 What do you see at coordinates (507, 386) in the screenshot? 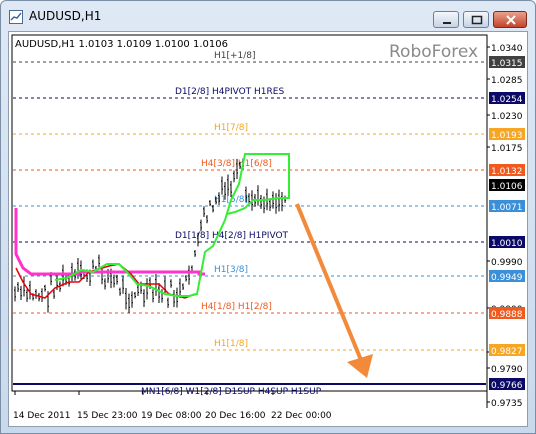
I see `price-label: 0.9766` at bounding box center [507, 386].